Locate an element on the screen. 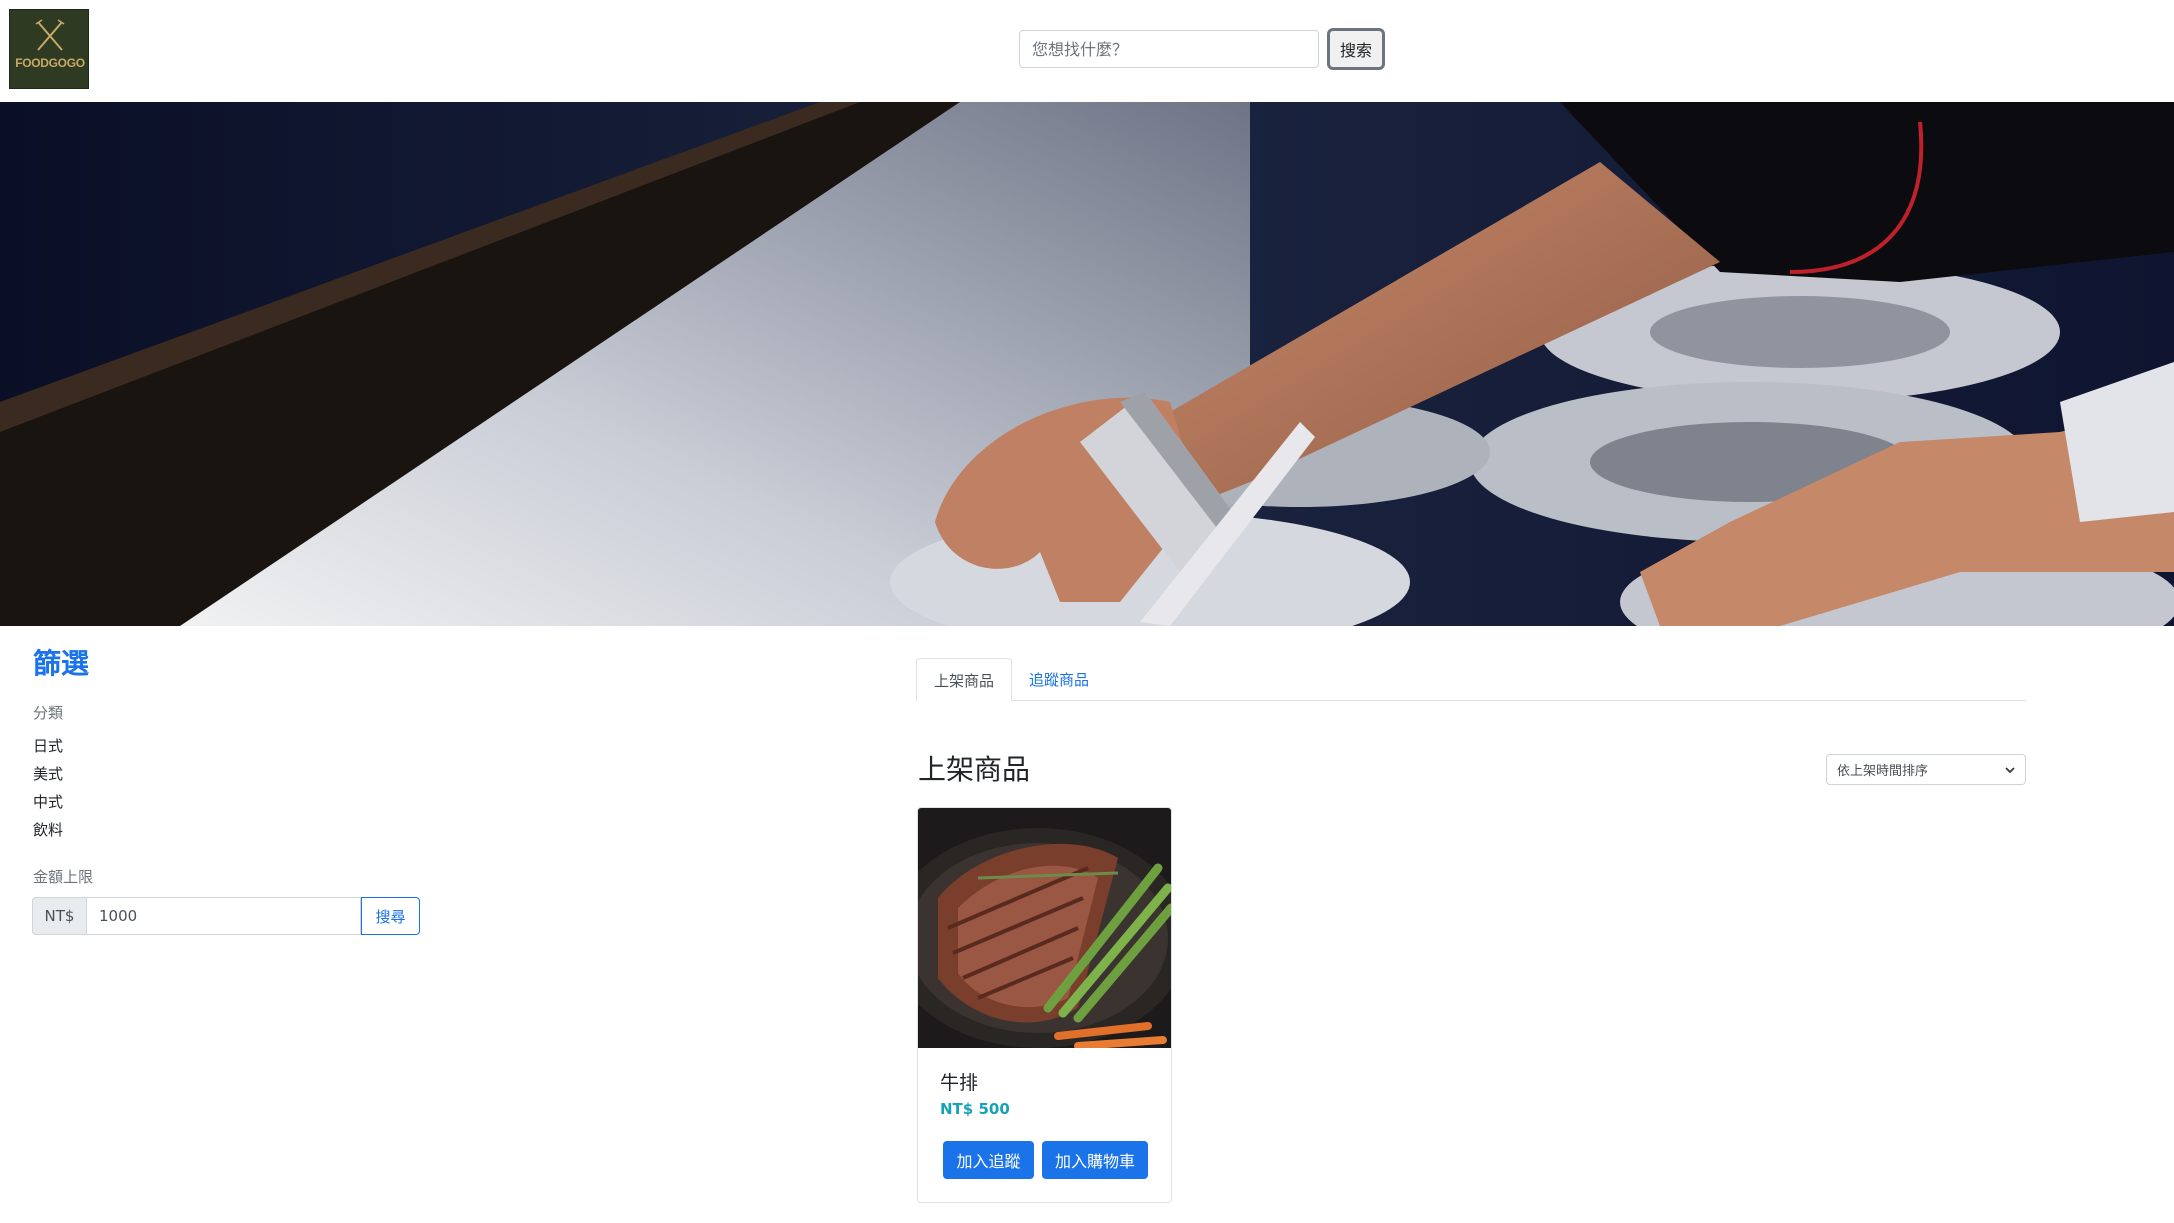 The image size is (2174, 1223). logo-text: FOODGOGO is located at coordinates (50, 63).